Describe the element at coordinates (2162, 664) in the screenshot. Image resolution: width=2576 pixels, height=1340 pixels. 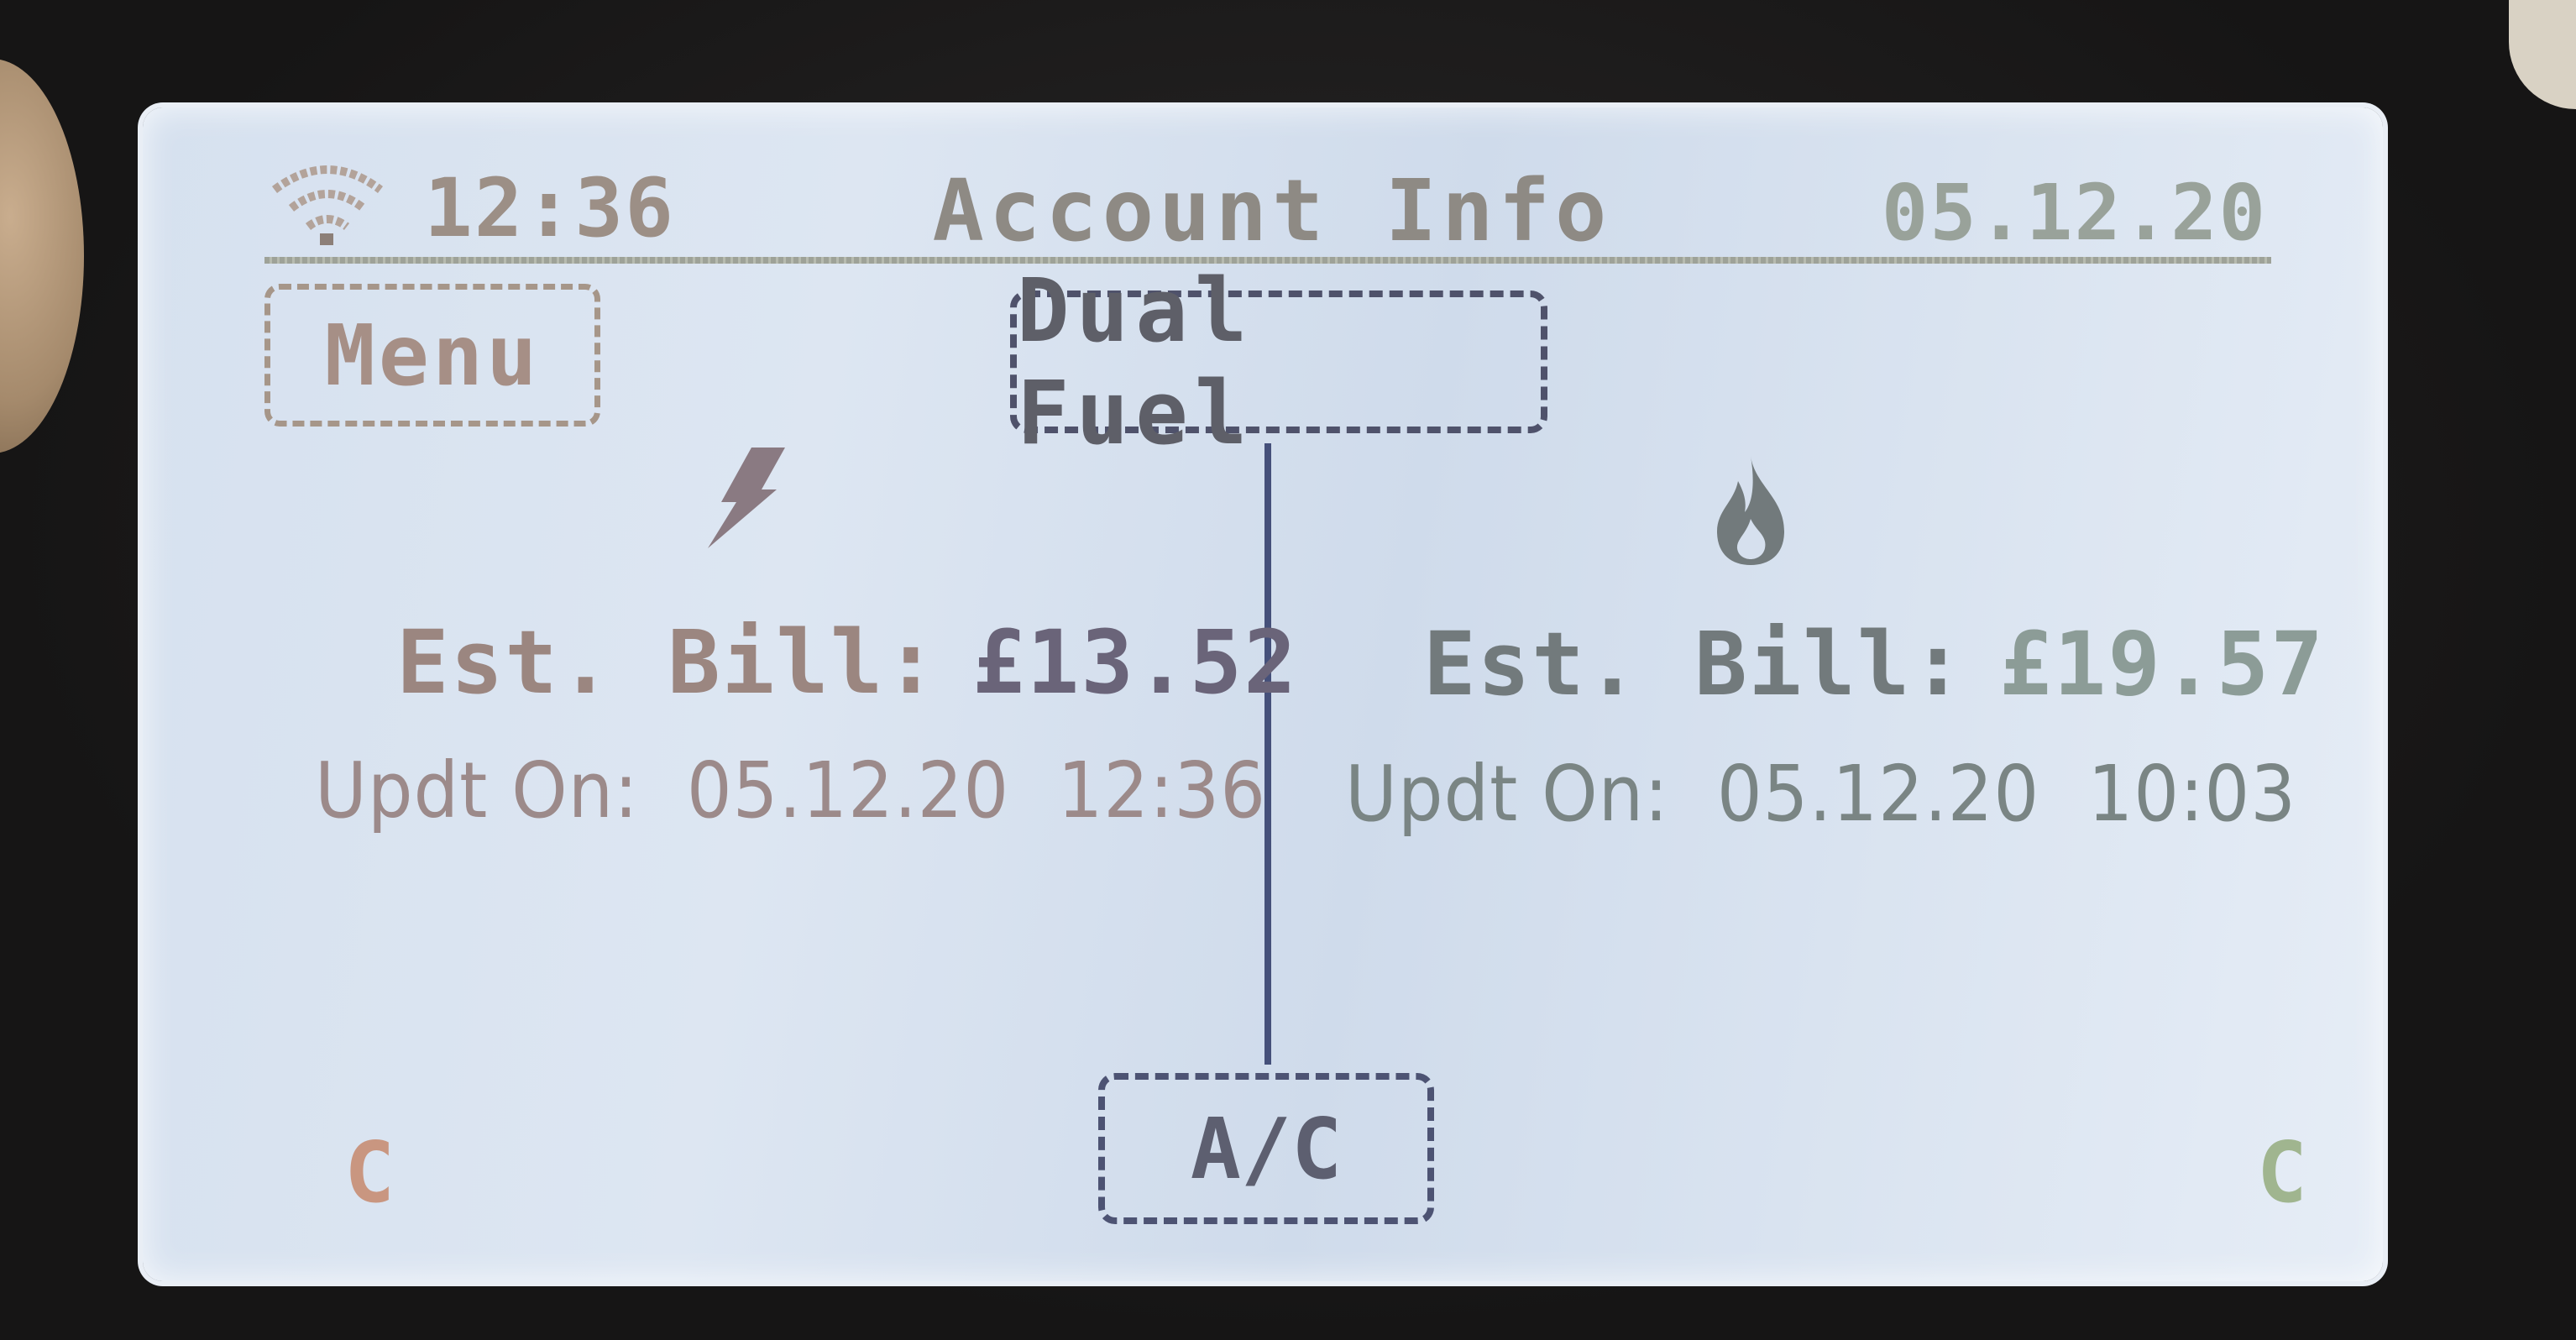
I see `gas-bill-amount: £19.57` at that location.